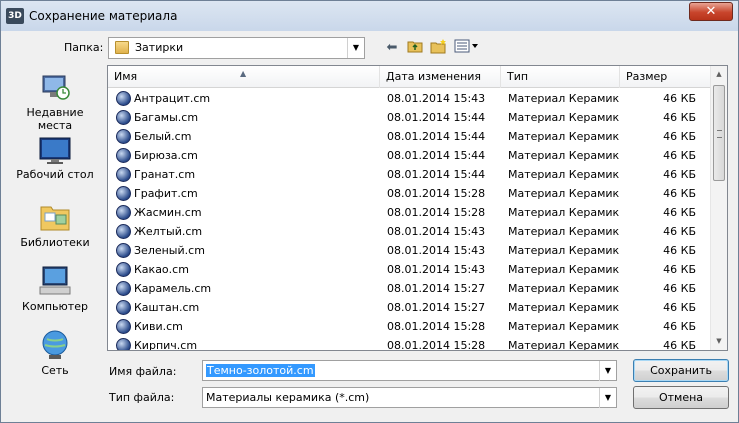  I want to click on file-name: Багамы.cm, so click(166, 117).